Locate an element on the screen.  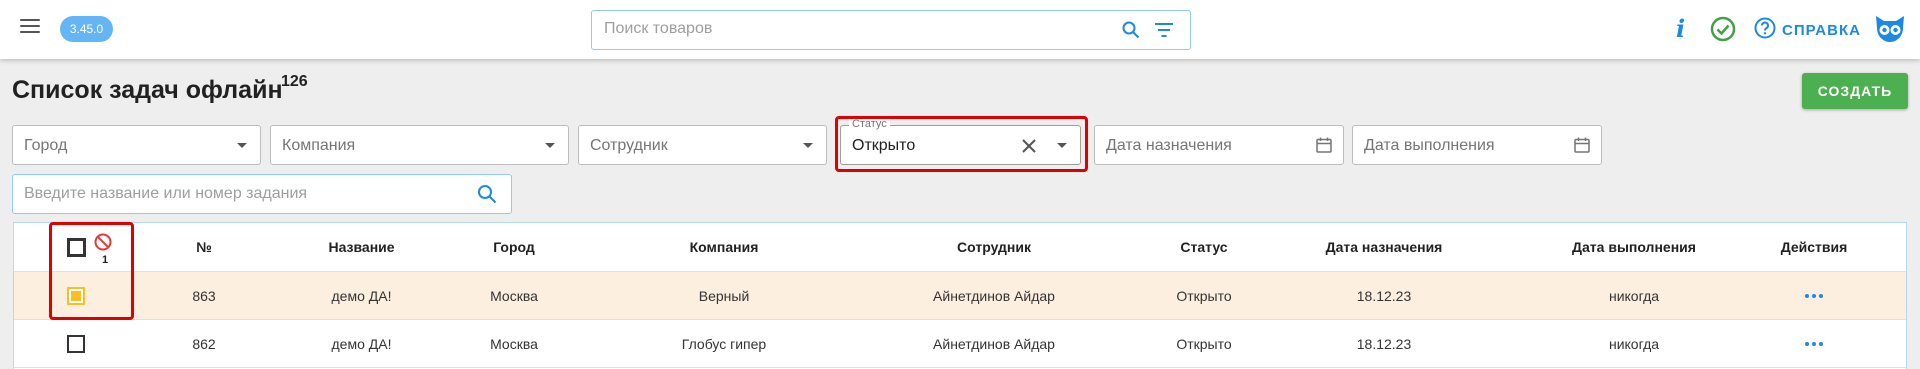
product-search is located at coordinates (891, 30).